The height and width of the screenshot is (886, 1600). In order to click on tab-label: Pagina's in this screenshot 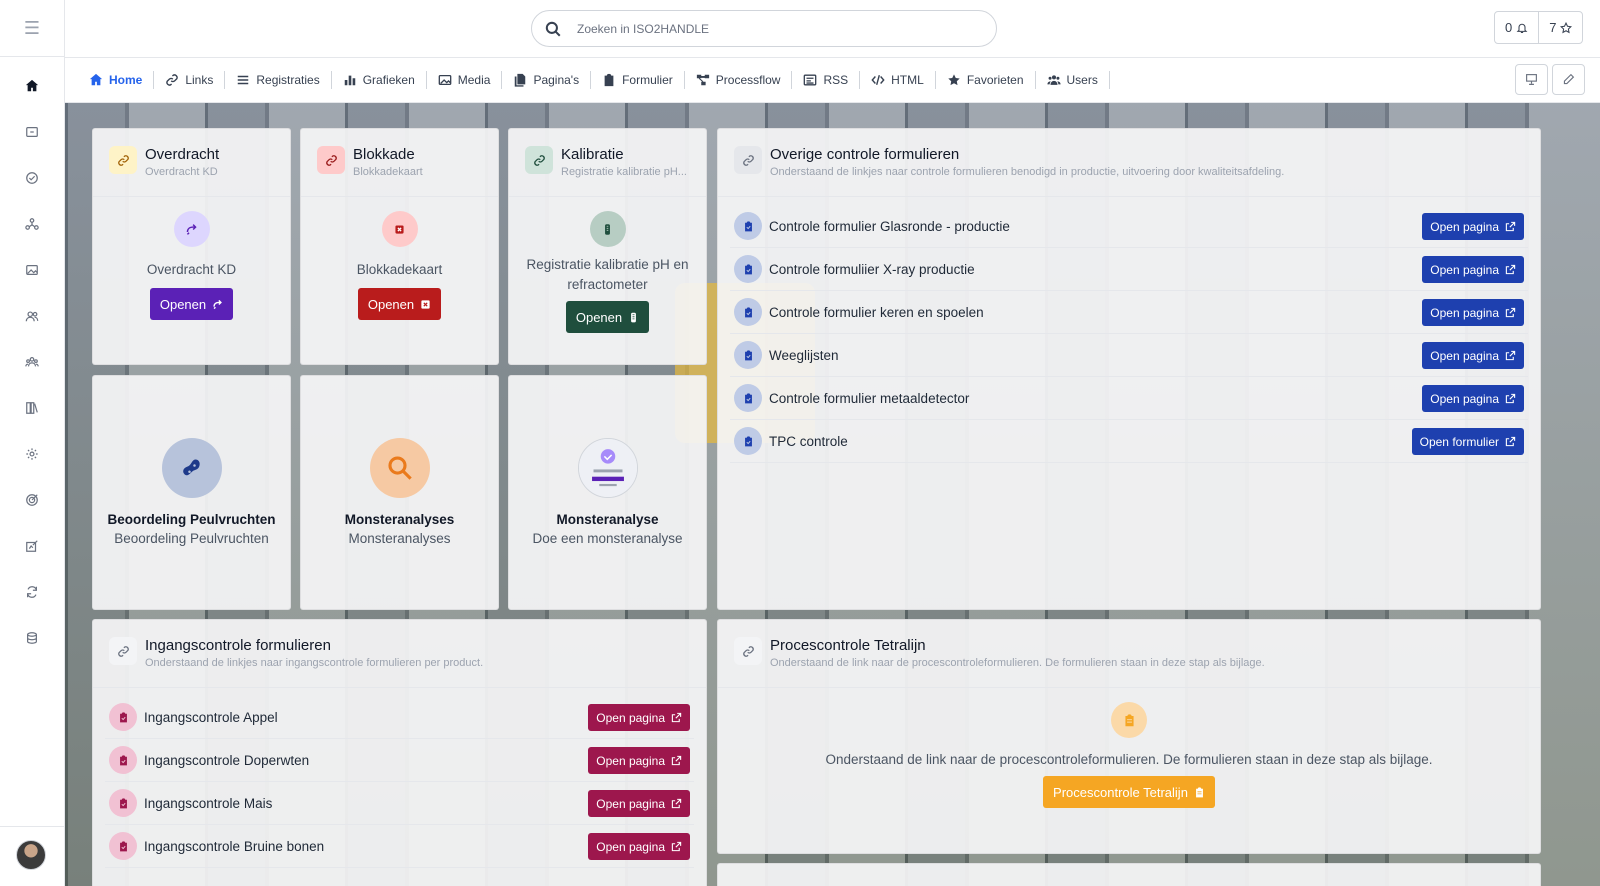, I will do `click(556, 80)`.